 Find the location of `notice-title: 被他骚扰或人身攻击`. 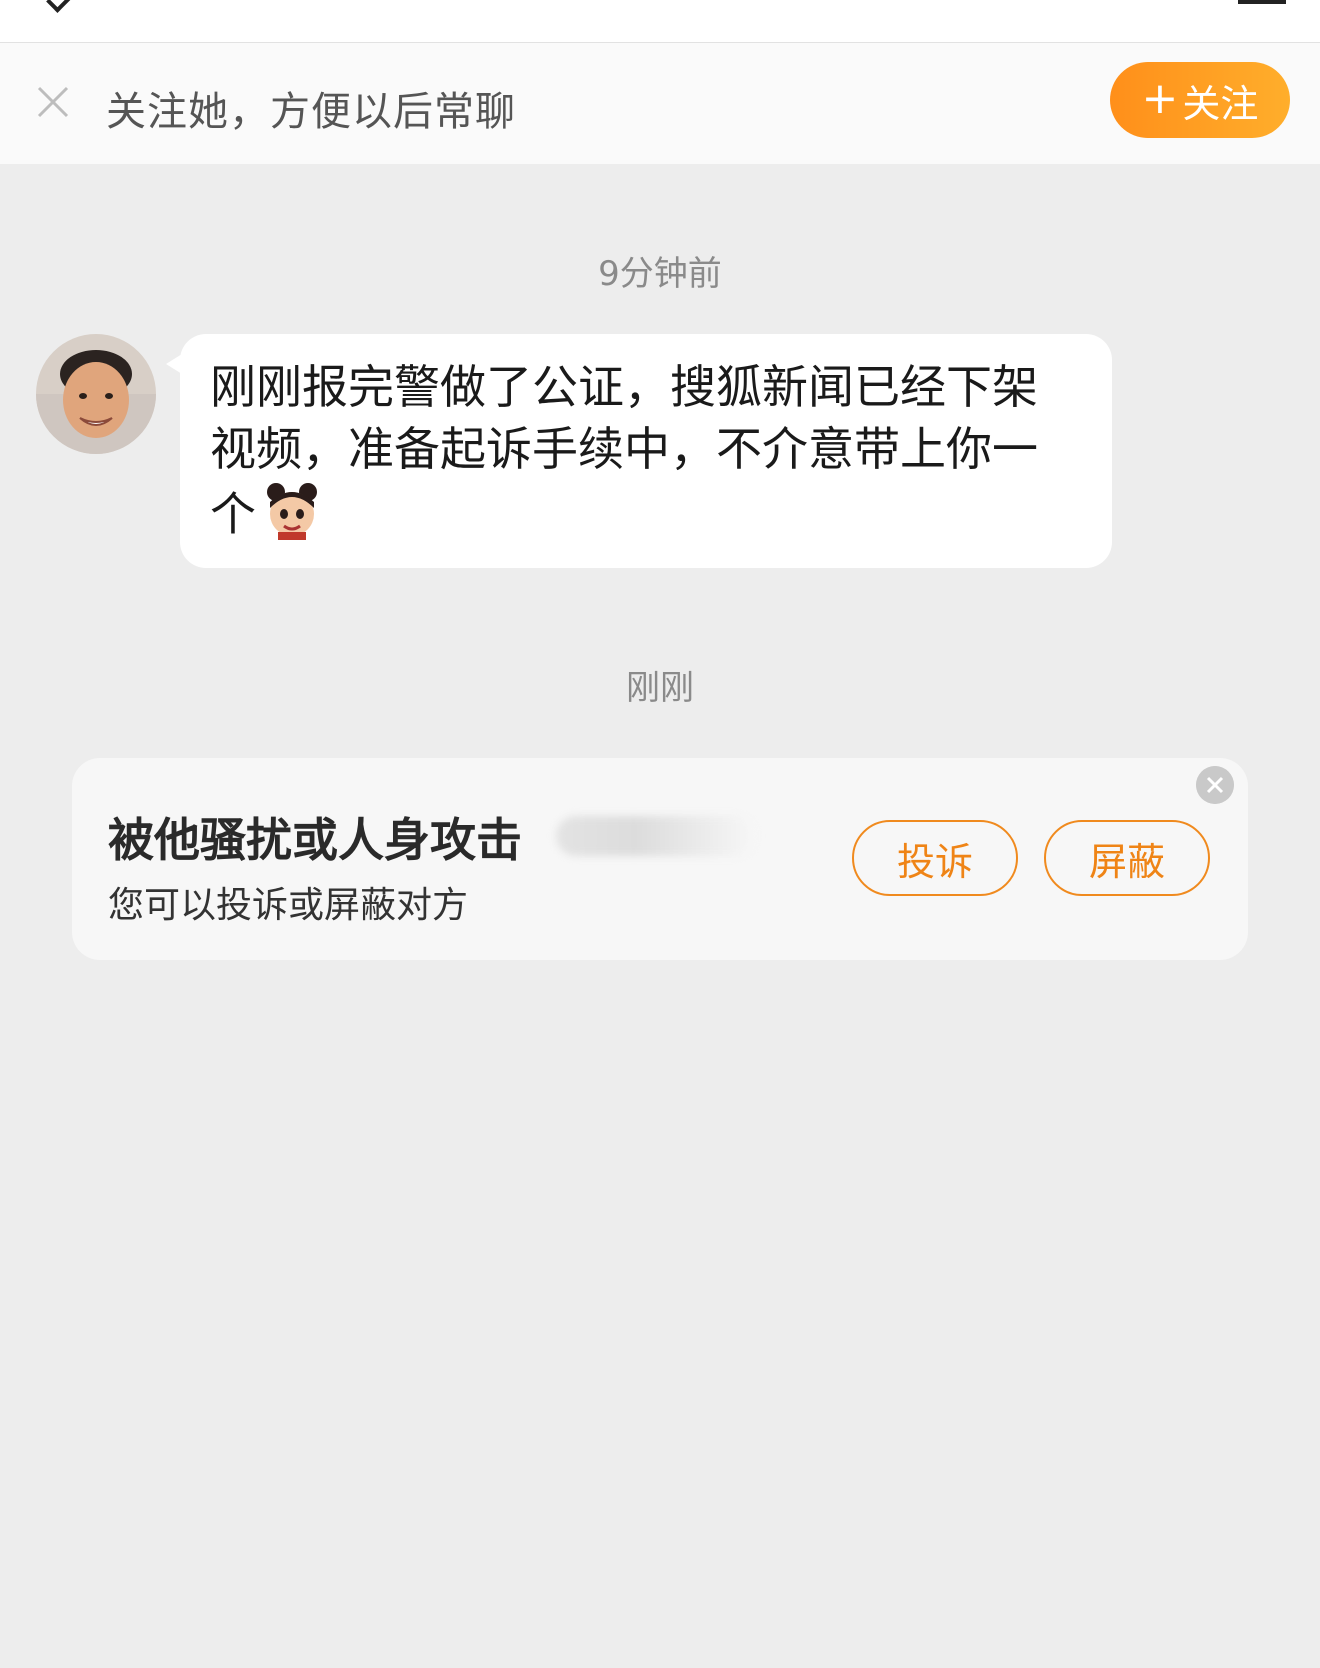

notice-title: 被他骚扰或人身攻击 is located at coordinates (315, 840).